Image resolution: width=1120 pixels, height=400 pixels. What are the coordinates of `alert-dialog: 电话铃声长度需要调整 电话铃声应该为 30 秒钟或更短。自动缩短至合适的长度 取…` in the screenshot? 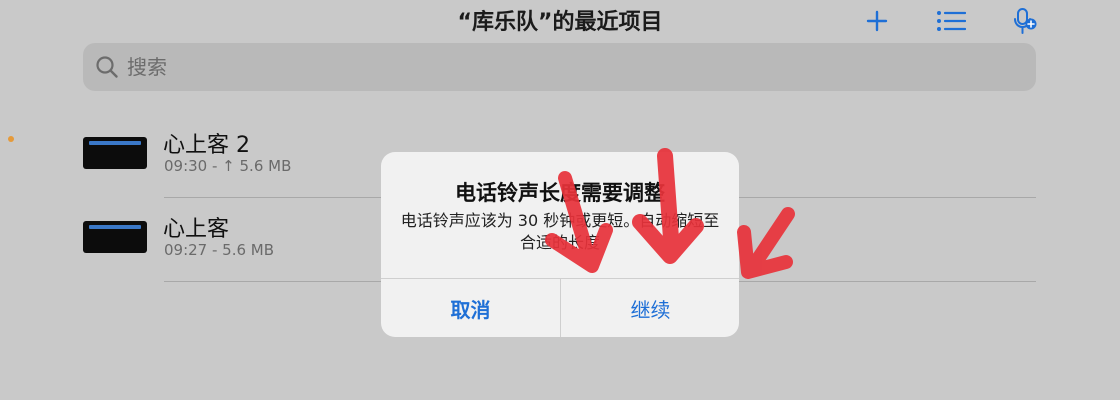 It's located at (560, 244).